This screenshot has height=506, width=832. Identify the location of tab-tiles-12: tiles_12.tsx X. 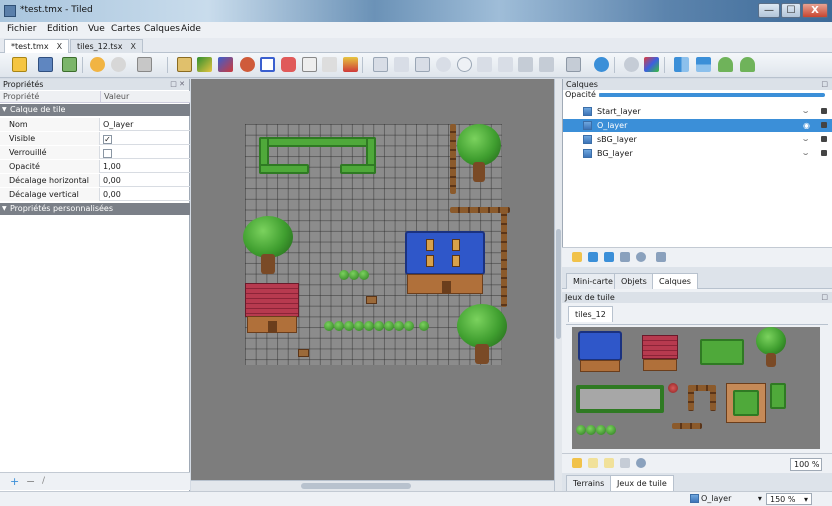
(106, 46).